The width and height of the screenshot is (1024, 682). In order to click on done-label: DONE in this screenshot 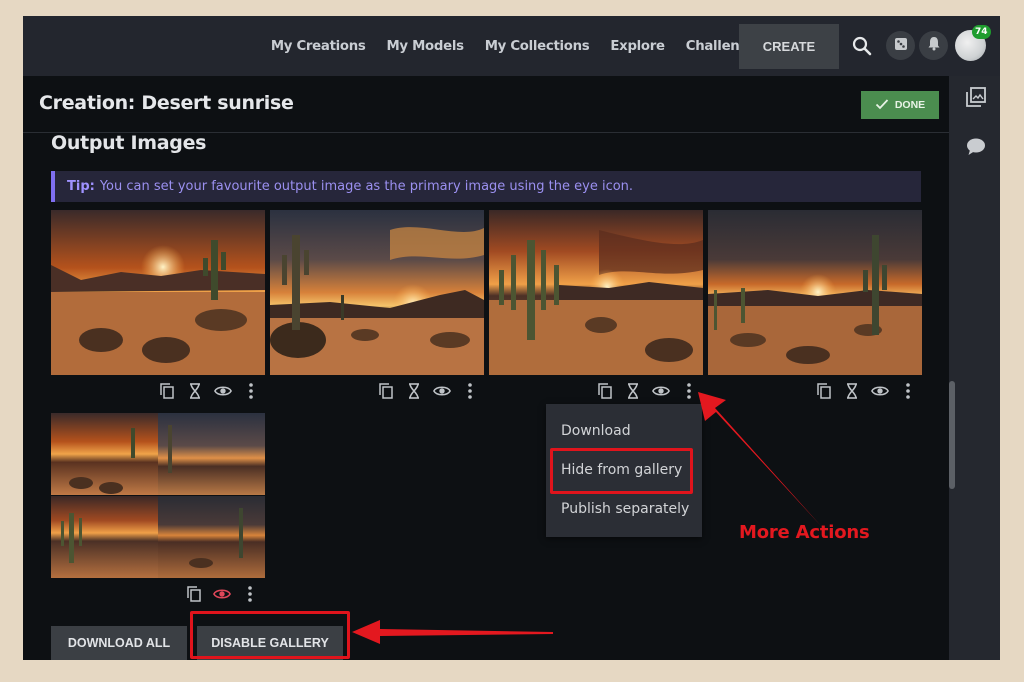, I will do `click(910, 105)`.